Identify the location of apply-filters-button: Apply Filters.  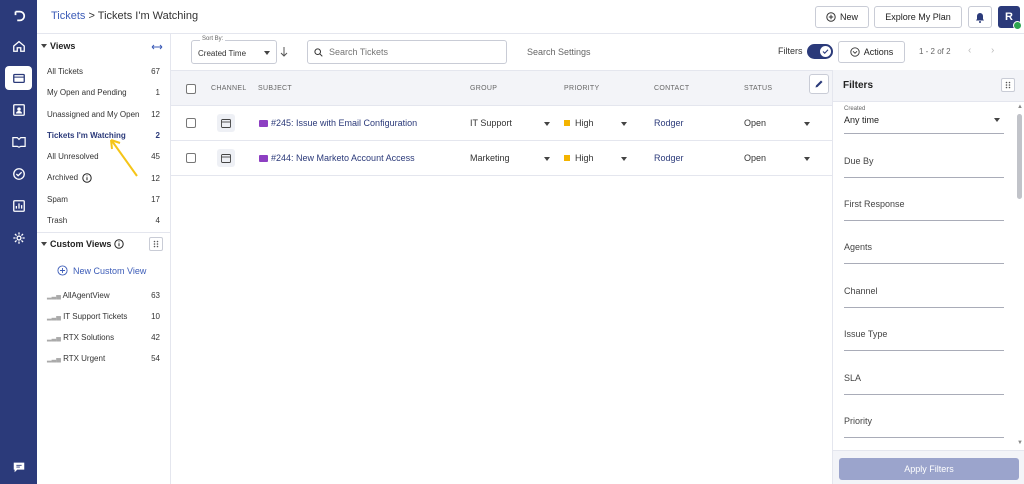
(929, 469).